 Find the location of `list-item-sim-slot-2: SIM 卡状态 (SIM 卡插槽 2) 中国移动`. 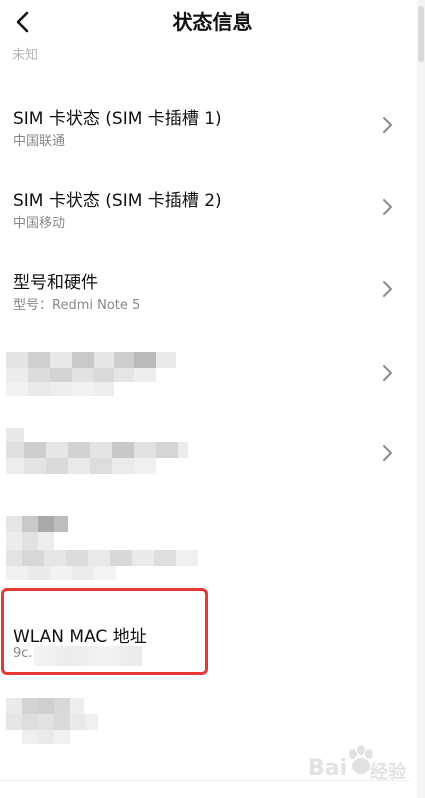

list-item-sim-slot-2: SIM 卡状态 (SIM 卡插槽 2) 中国移动 is located at coordinates (205, 210).